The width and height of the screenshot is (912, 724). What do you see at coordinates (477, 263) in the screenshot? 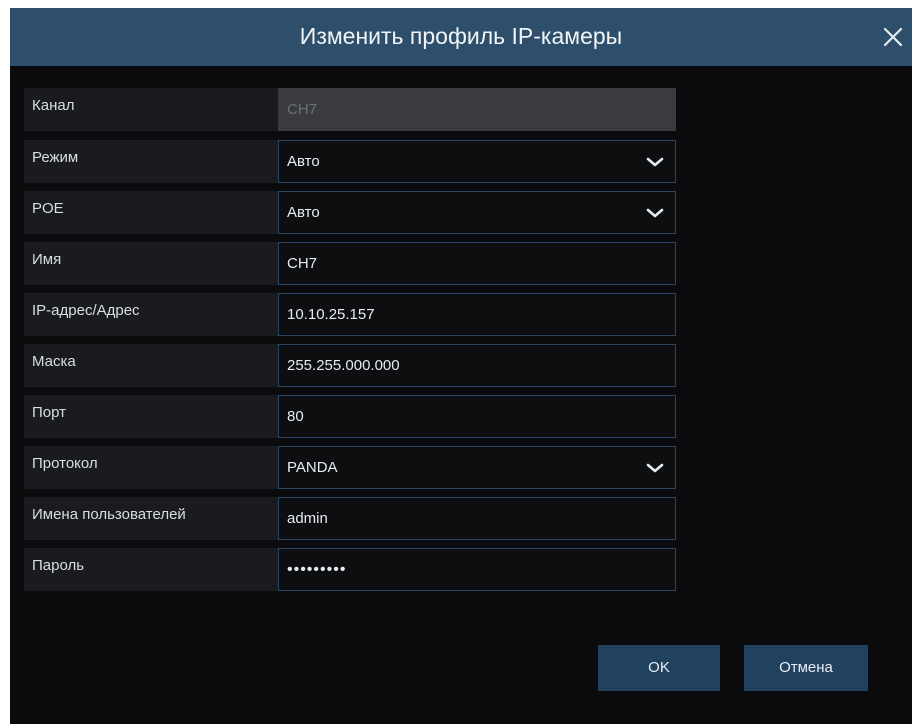
I see `name-input: CH7` at bounding box center [477, 263].